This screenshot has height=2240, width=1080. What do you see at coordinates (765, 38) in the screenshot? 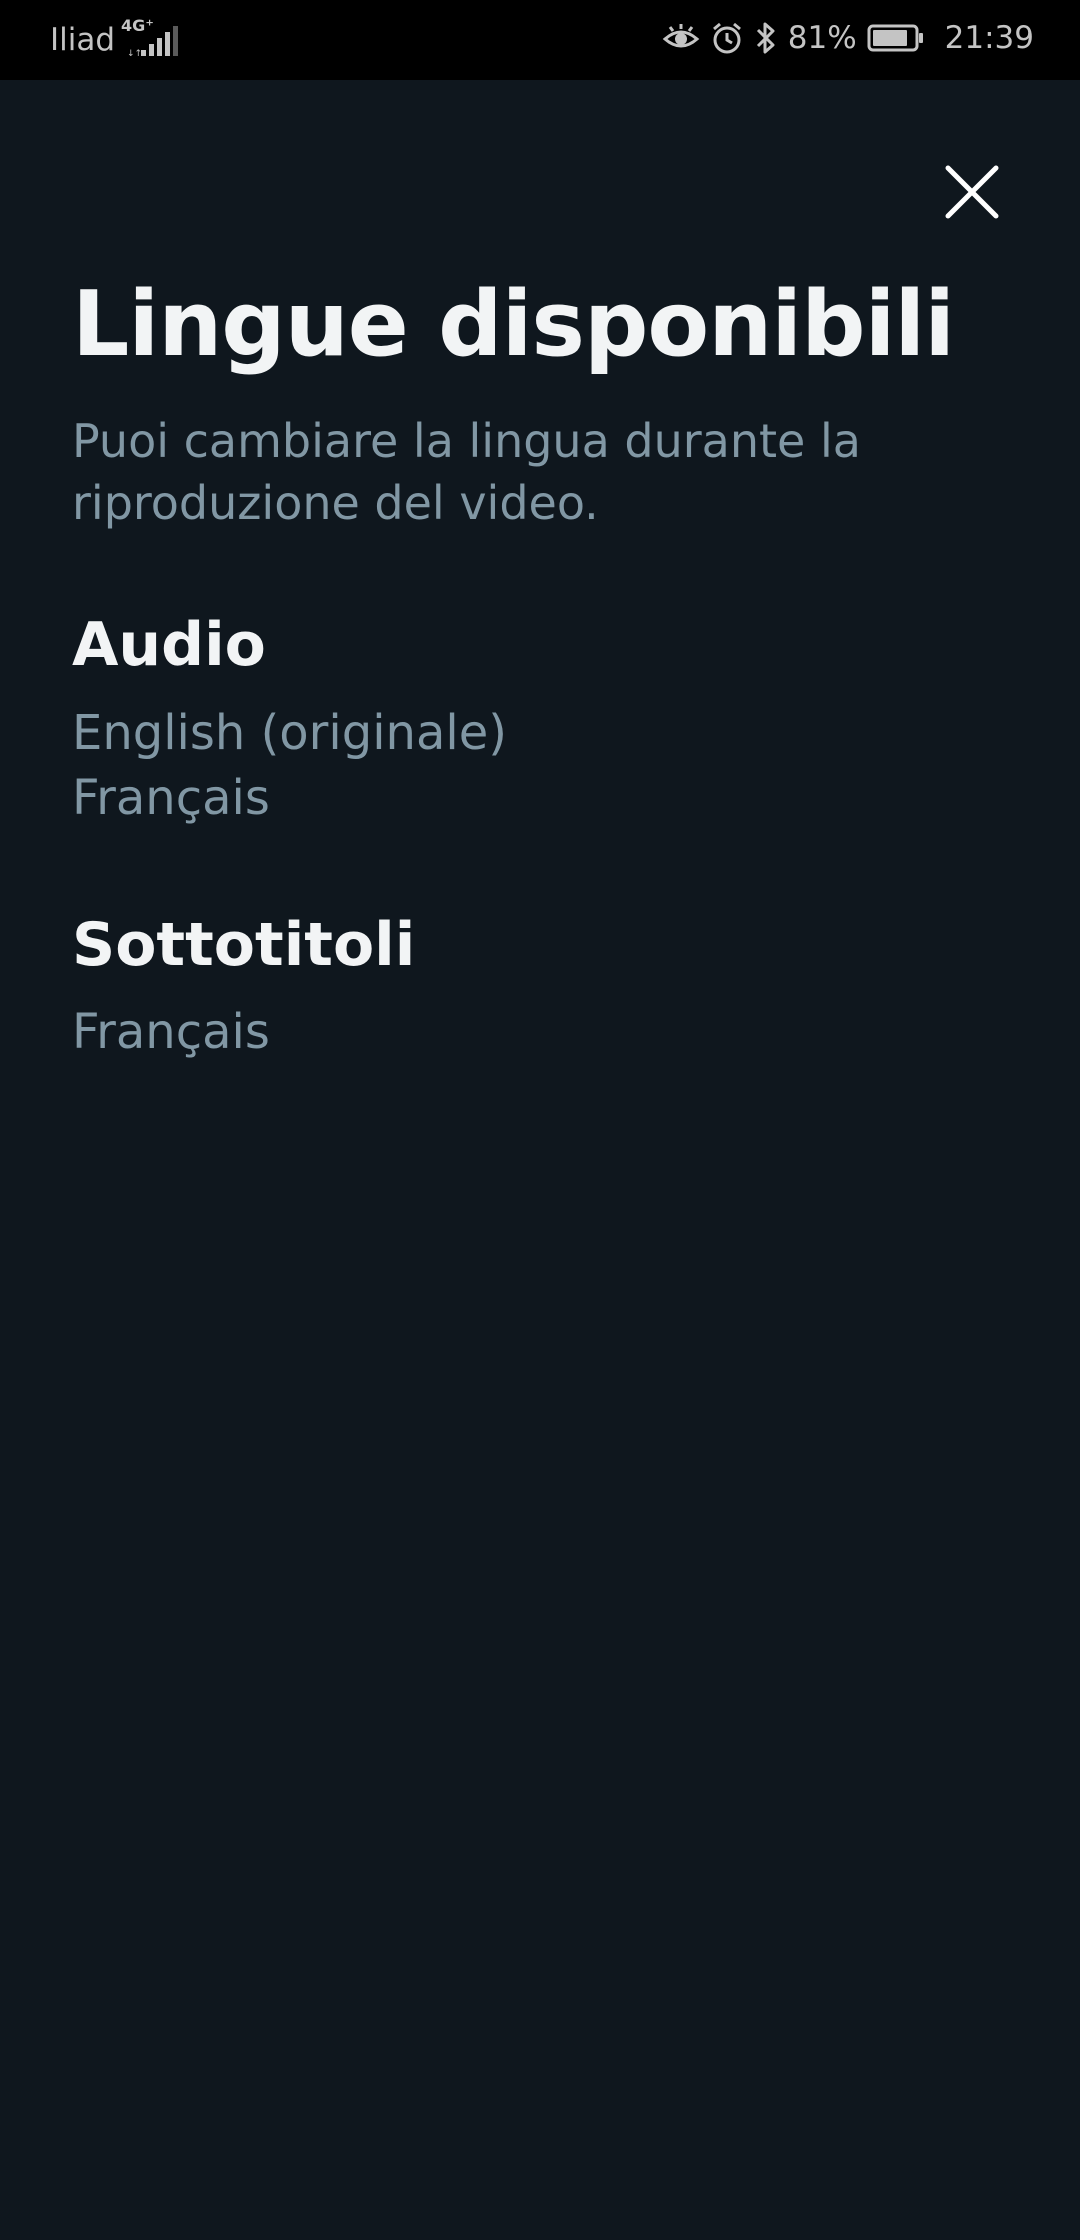
I see `bluetooth-icon` at bounding box center [765, 38].